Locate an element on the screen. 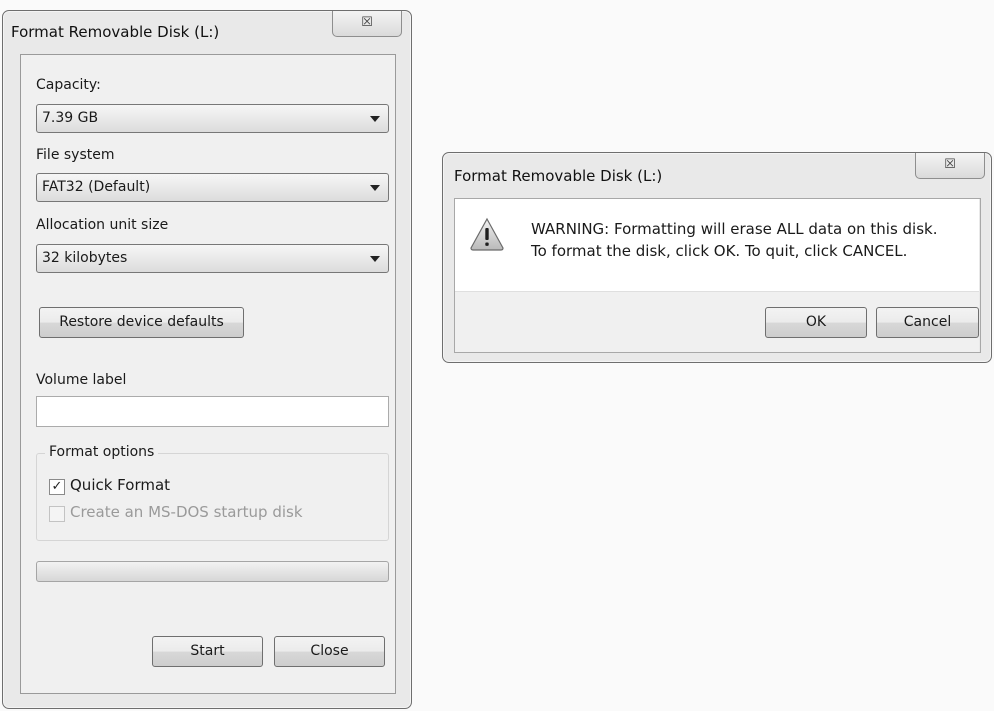 The width and height of the screenshot is (994, 711). restore-defaults-button: Restore device defaults is located at coordinates (141, 322).